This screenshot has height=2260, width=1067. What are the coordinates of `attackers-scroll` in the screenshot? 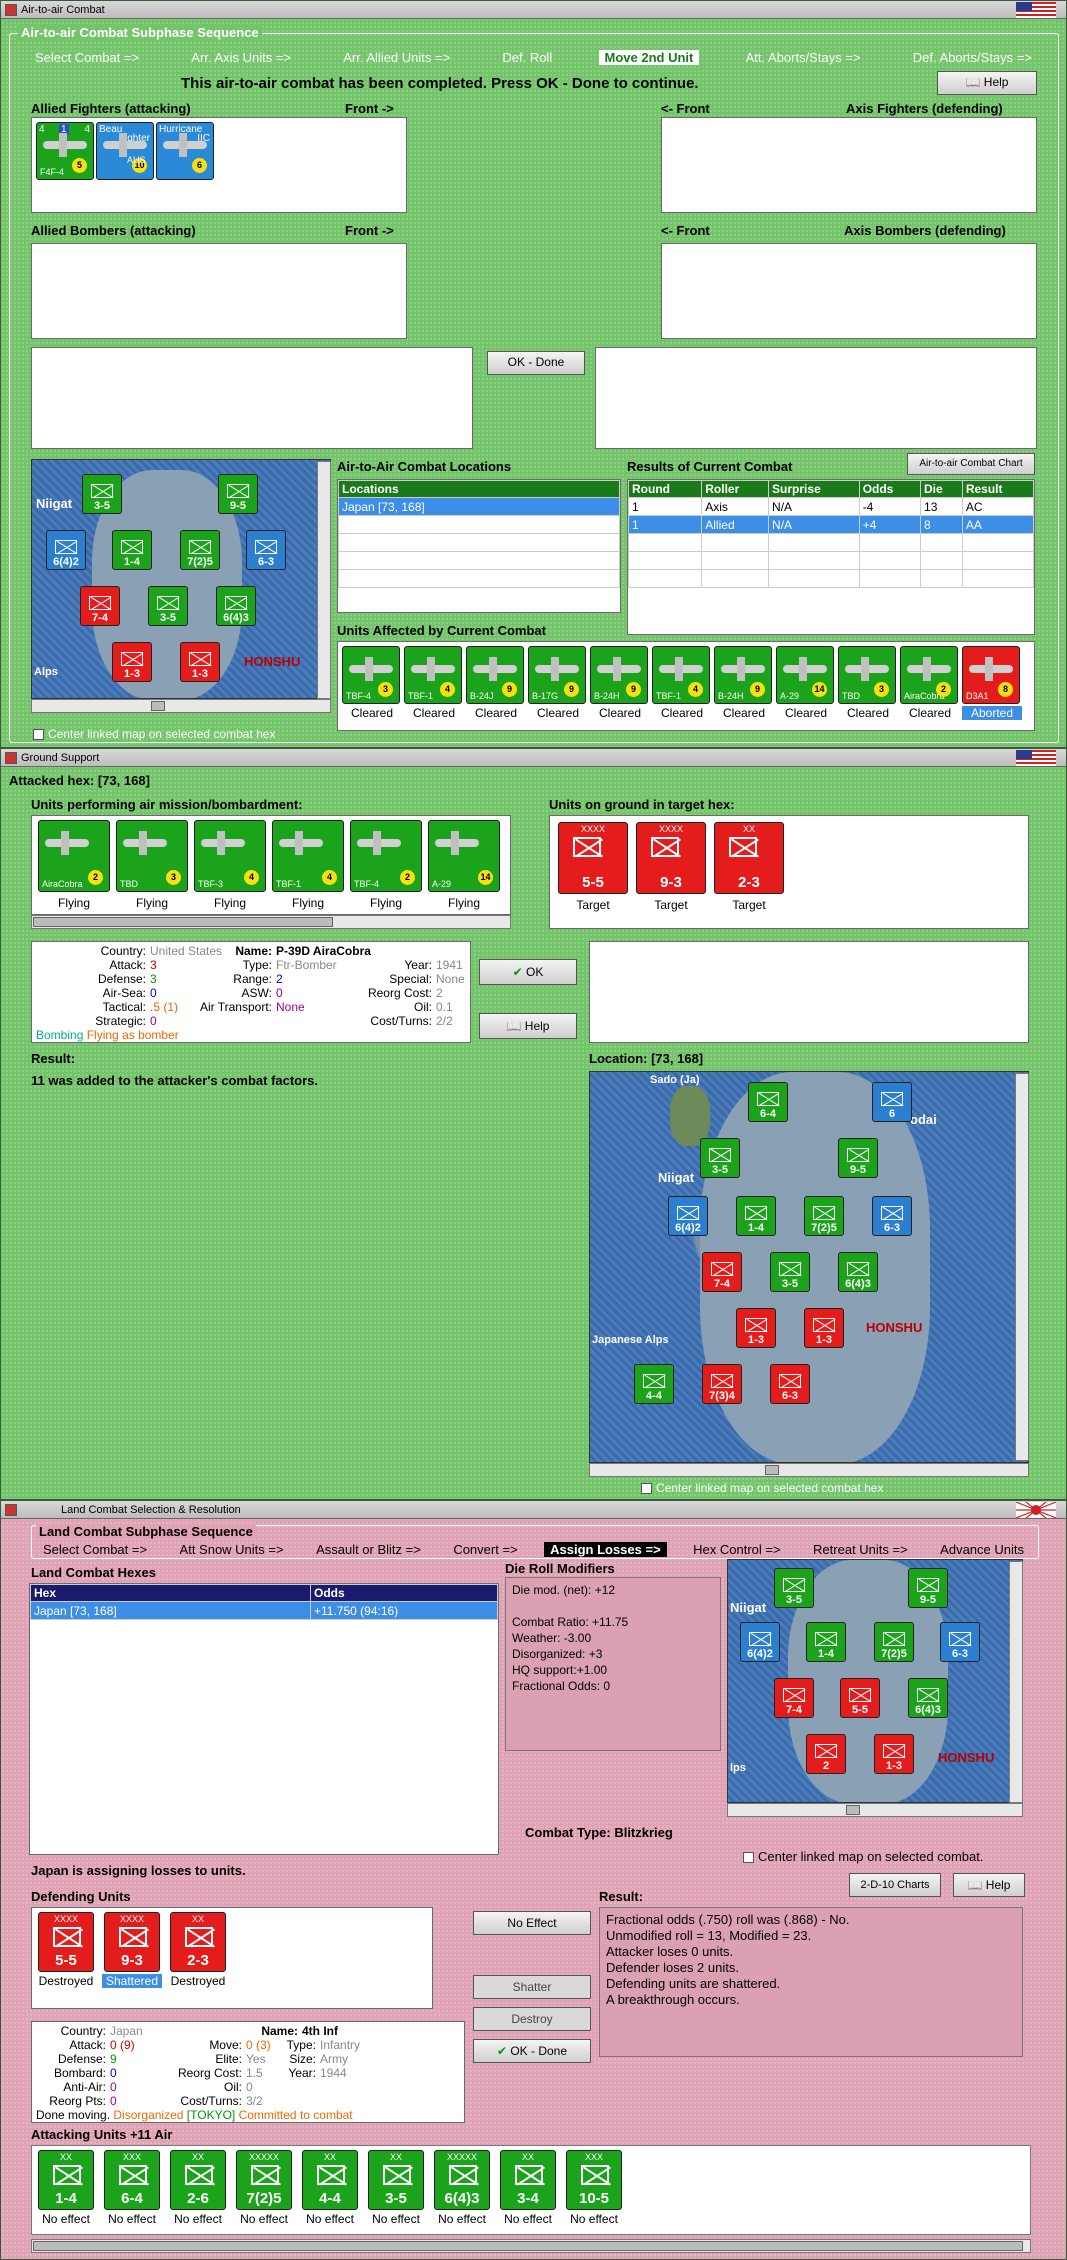 It's located at (531, 2246).